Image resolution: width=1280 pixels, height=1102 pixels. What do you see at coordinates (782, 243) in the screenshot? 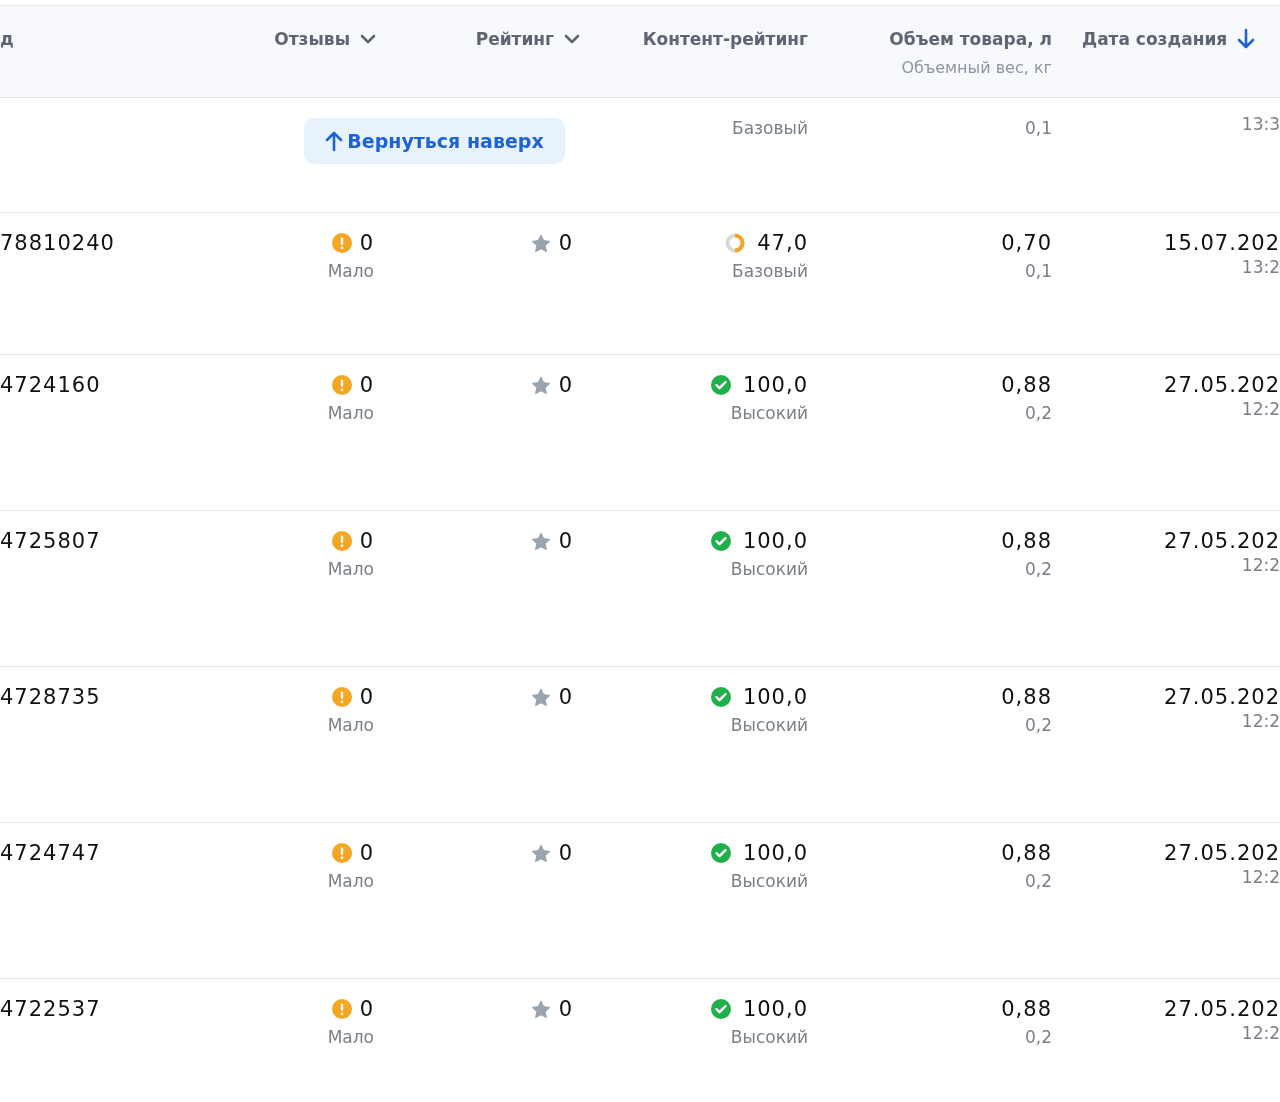
I see `content-rating-score: 47,0` at bounding box center [782, 243].